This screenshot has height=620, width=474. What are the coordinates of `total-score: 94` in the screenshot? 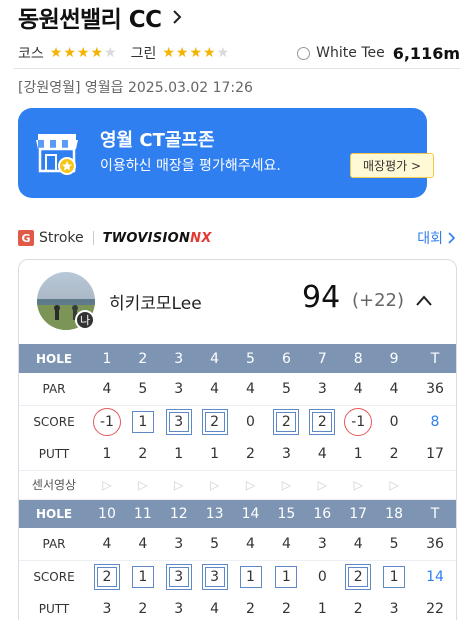 It's located at (321, 297).